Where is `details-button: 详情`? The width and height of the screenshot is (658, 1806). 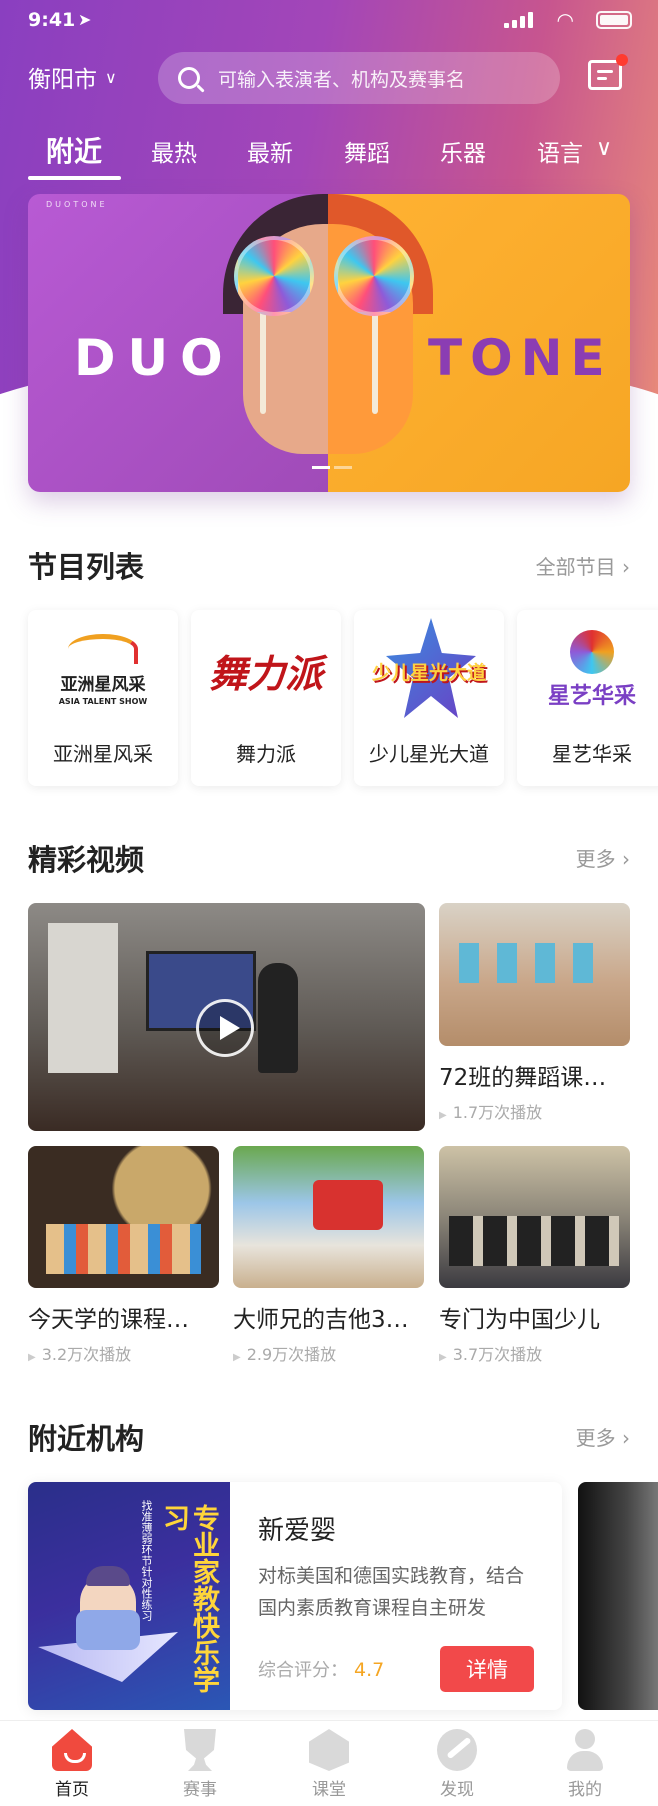
details-button: 详情 is located at coordinates (487, 1669).